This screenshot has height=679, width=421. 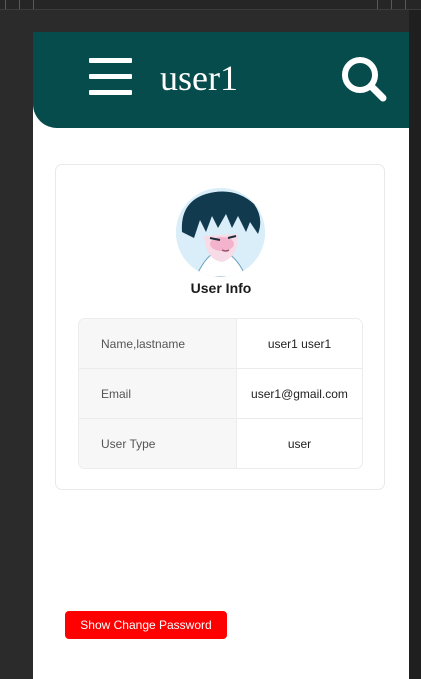 I want to click on table-row: Email user1@gmail.com, so click(x=220, y=394).